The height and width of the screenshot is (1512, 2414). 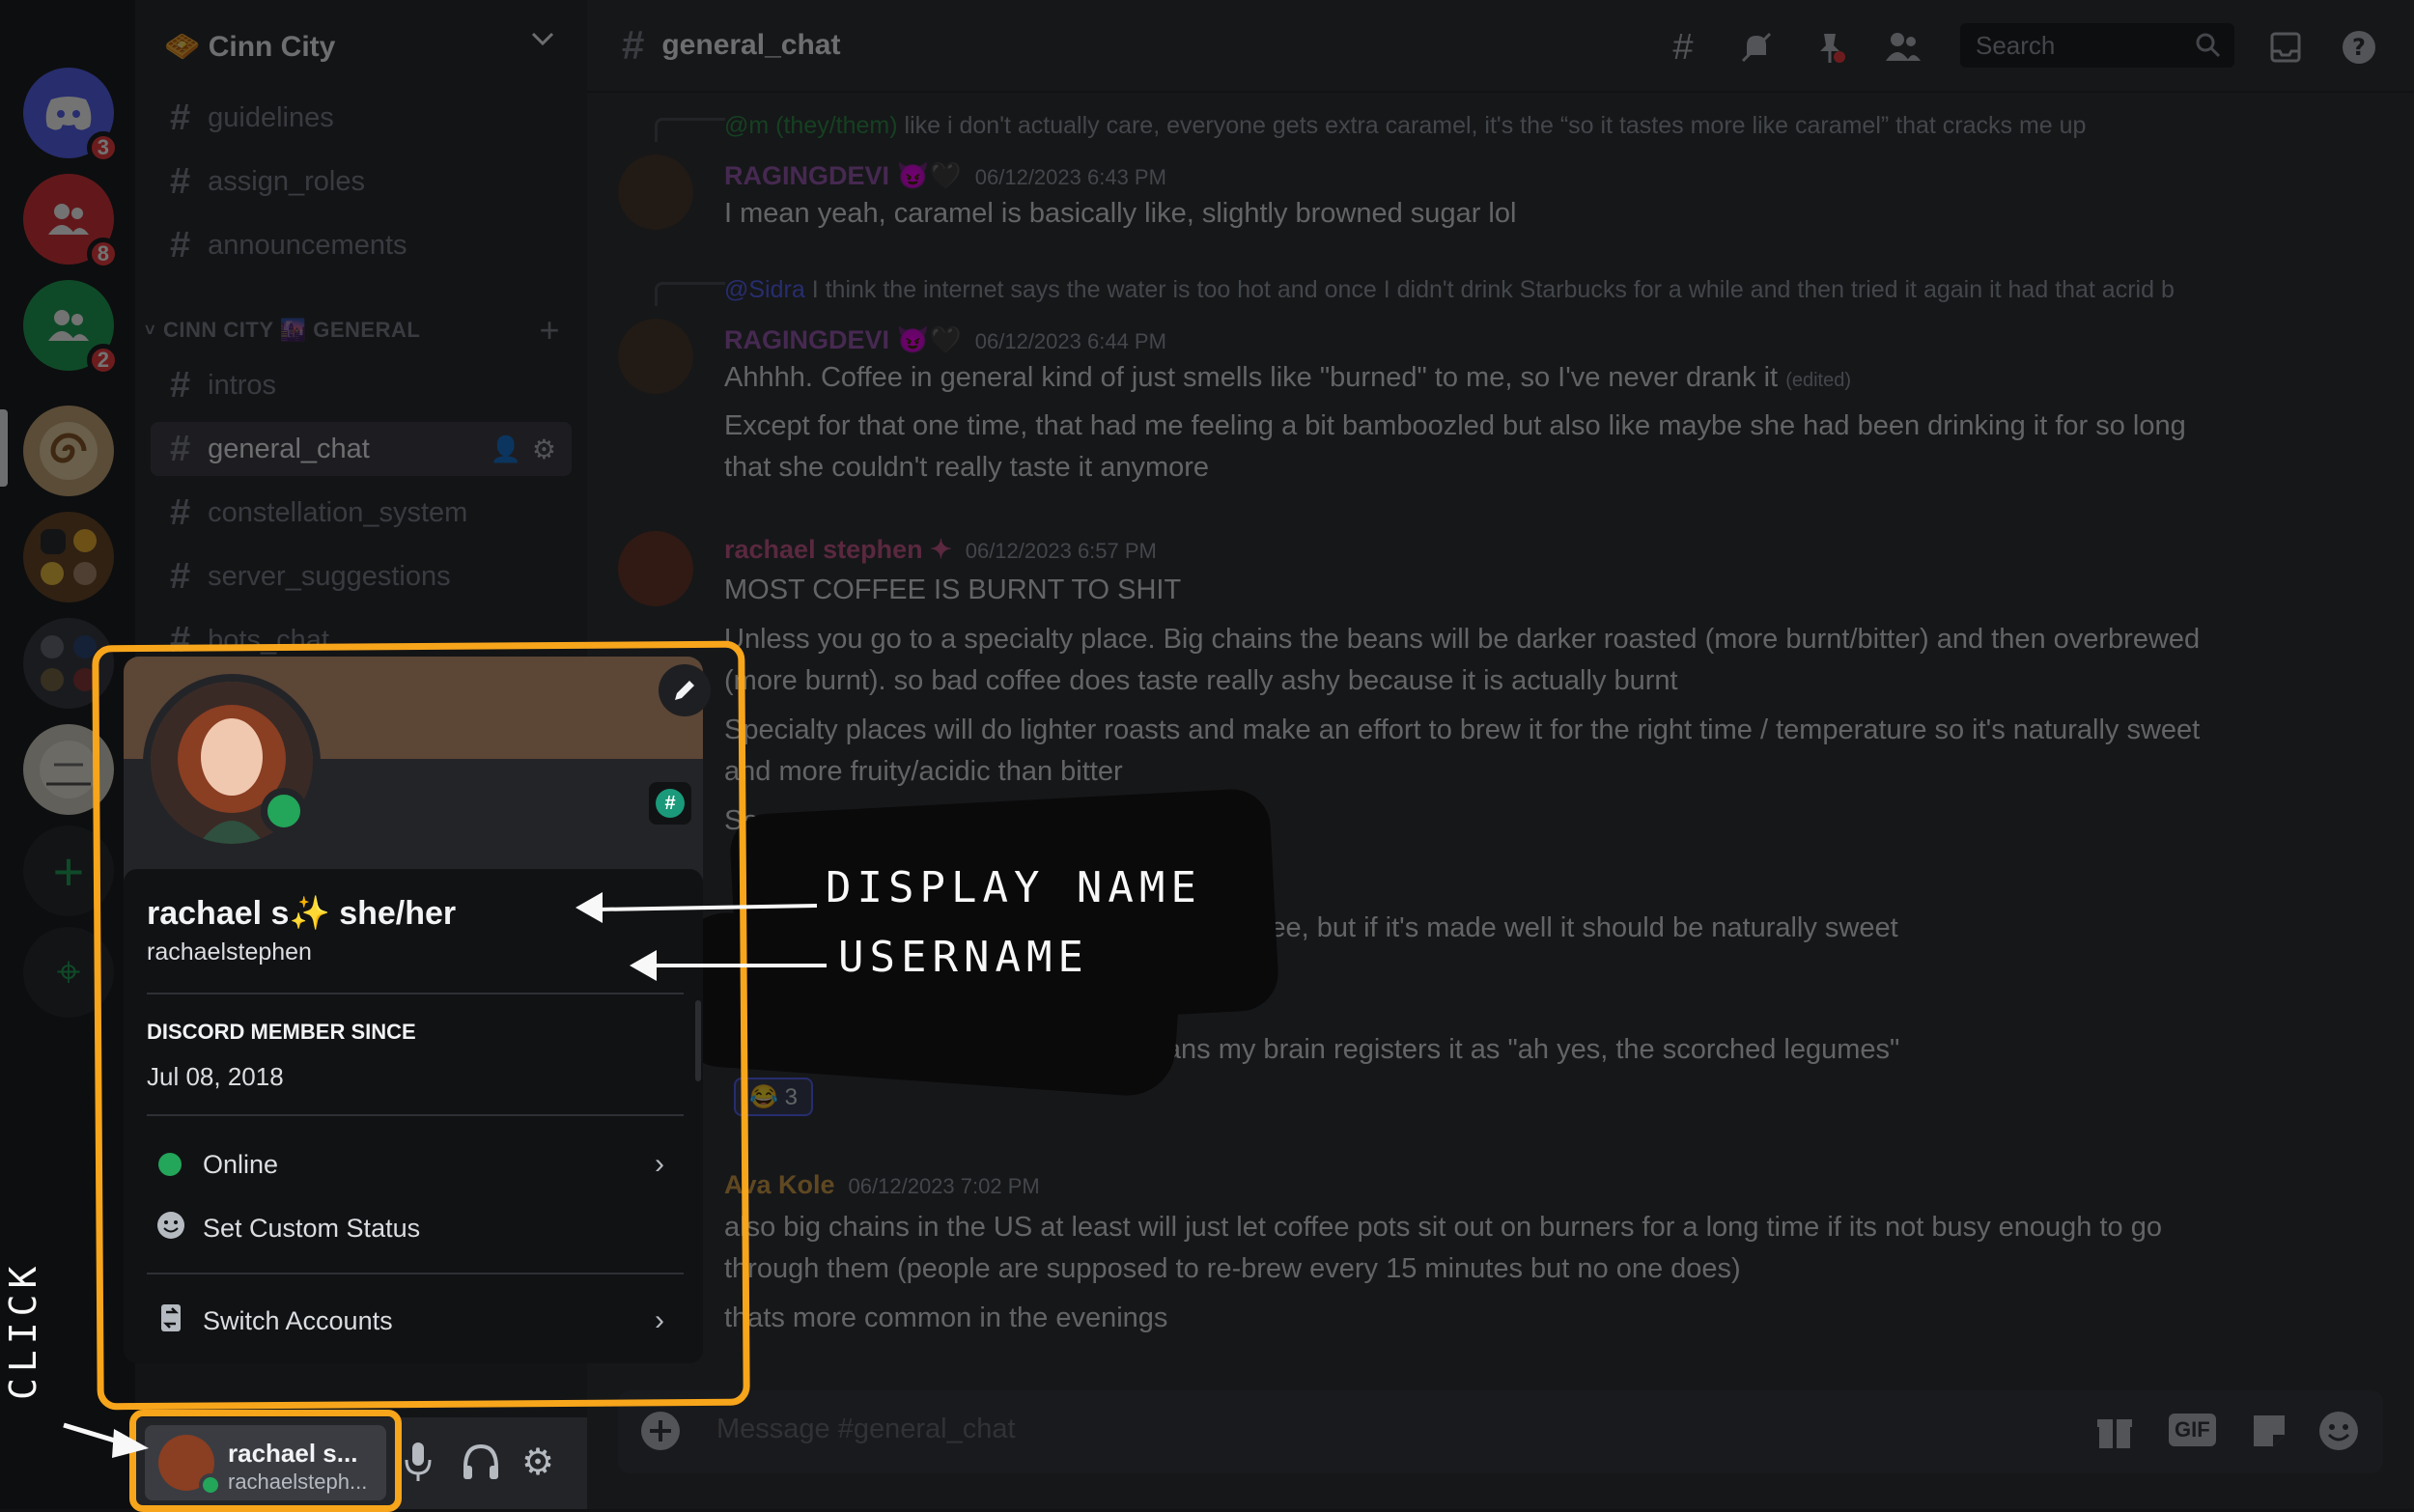 I want to click on crit-server-icon, so click(x=68, y=557).